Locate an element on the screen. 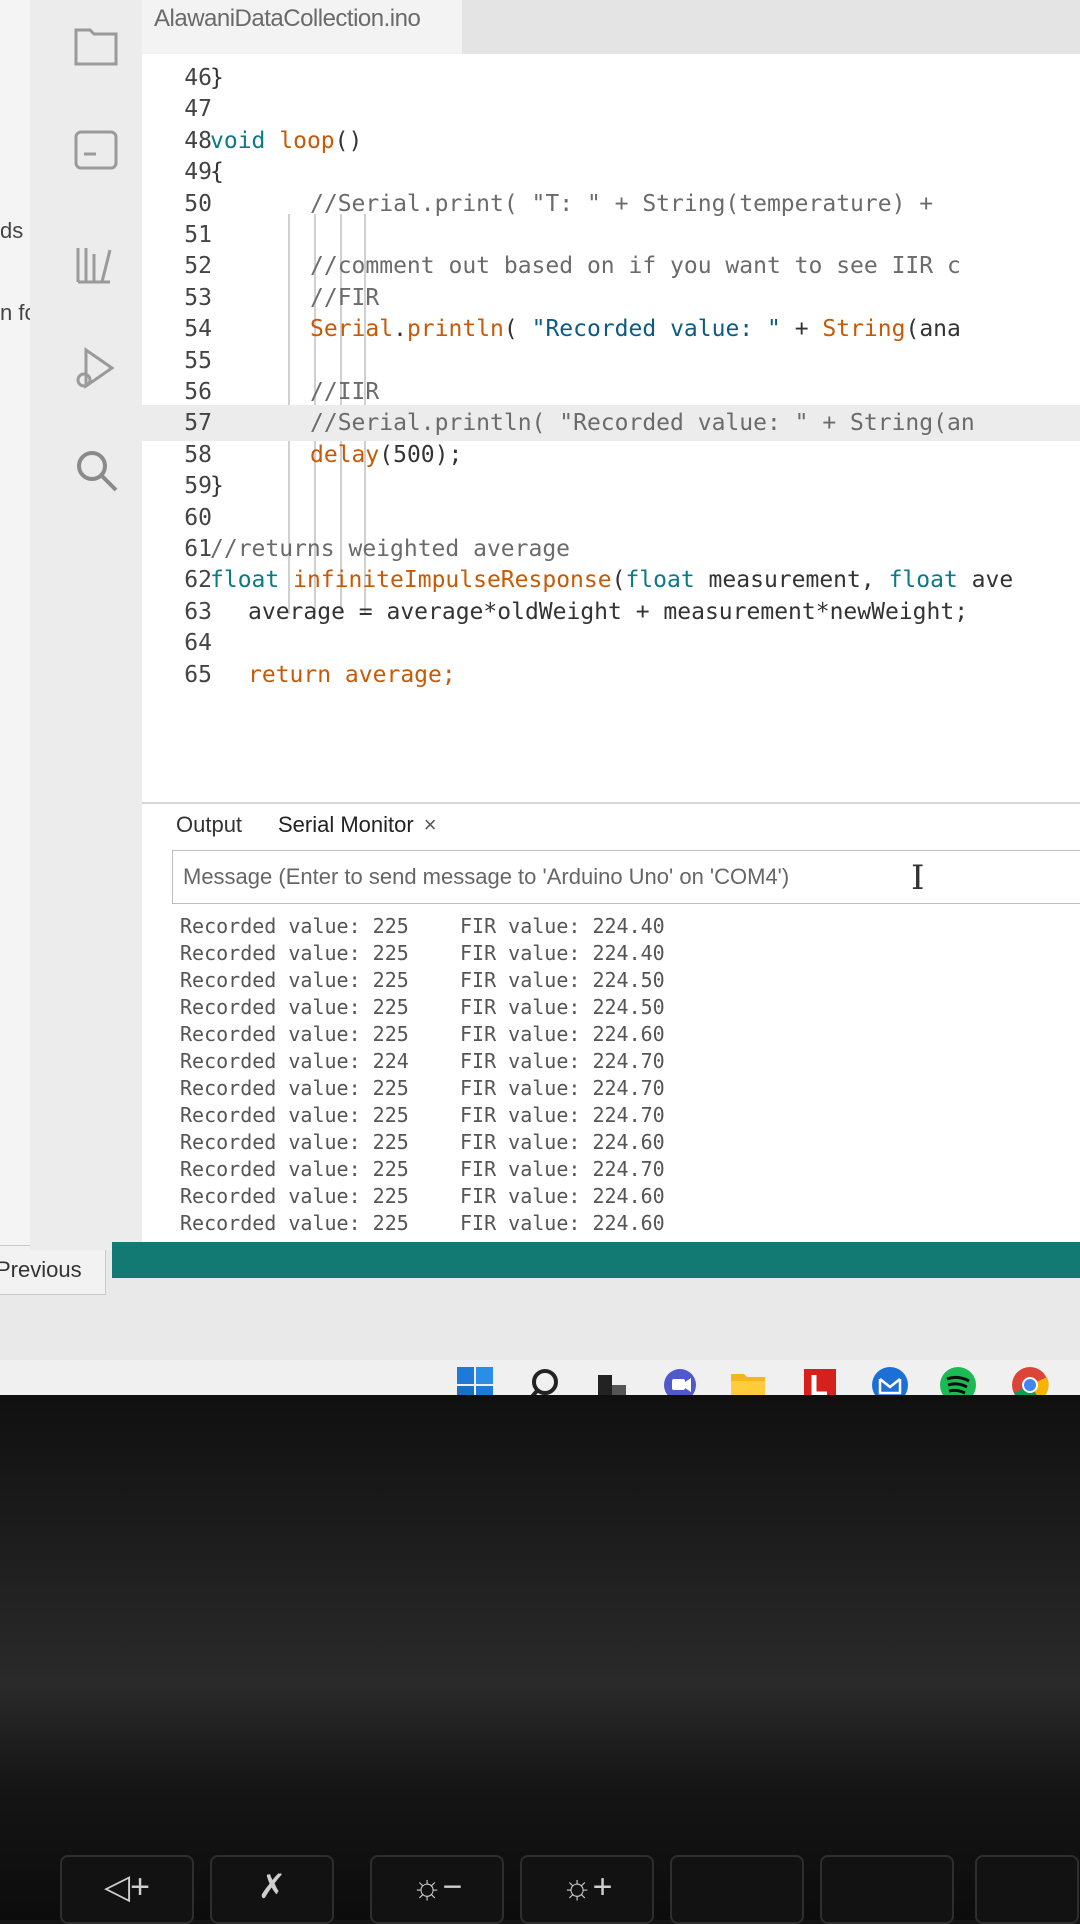  tab-output: Output is located at coordinates (209, 825).